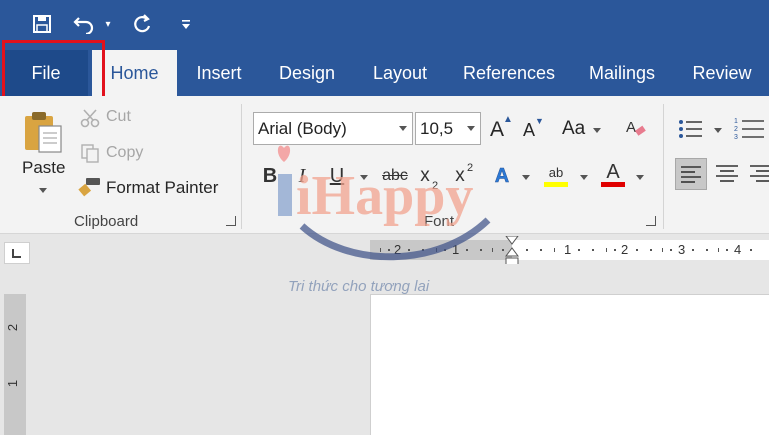 This screenshot has width=769, height=435. What do you see at coordinates (584, 177) in the screenshot?
I see `highlight-dropdown-icon` at bounding box center [584, 177].